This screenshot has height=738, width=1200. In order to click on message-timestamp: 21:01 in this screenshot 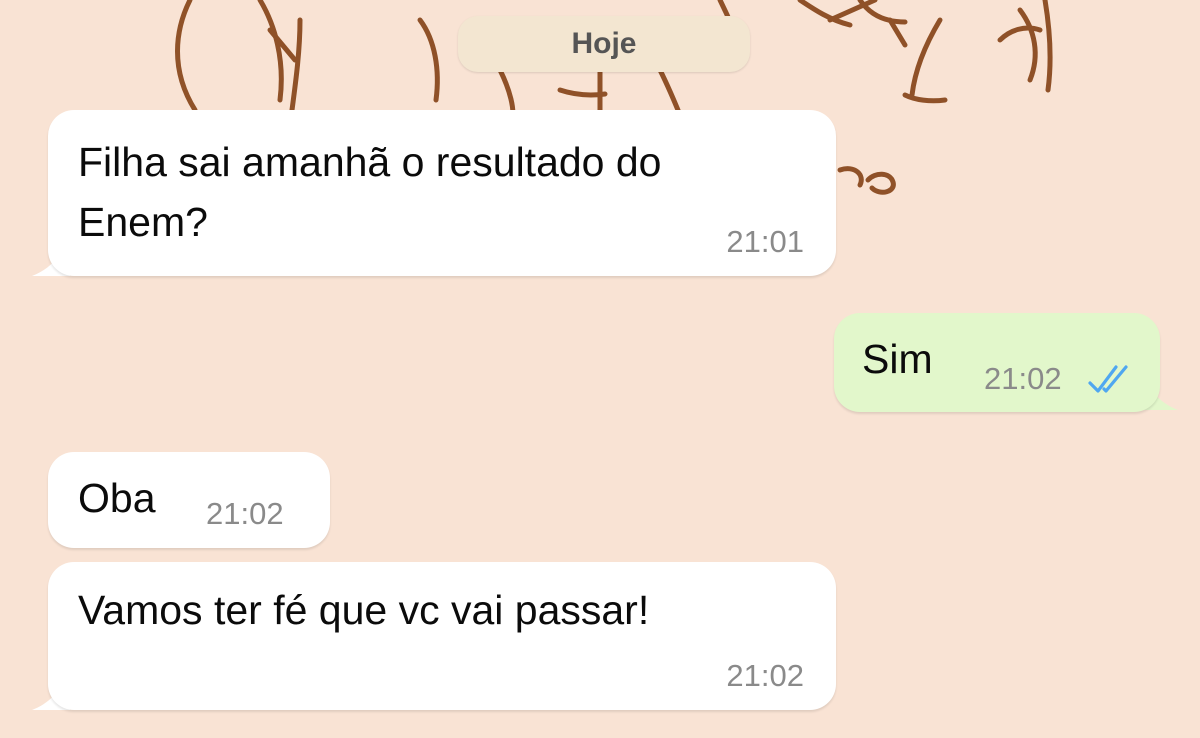, I will do `click(765, 241)`.